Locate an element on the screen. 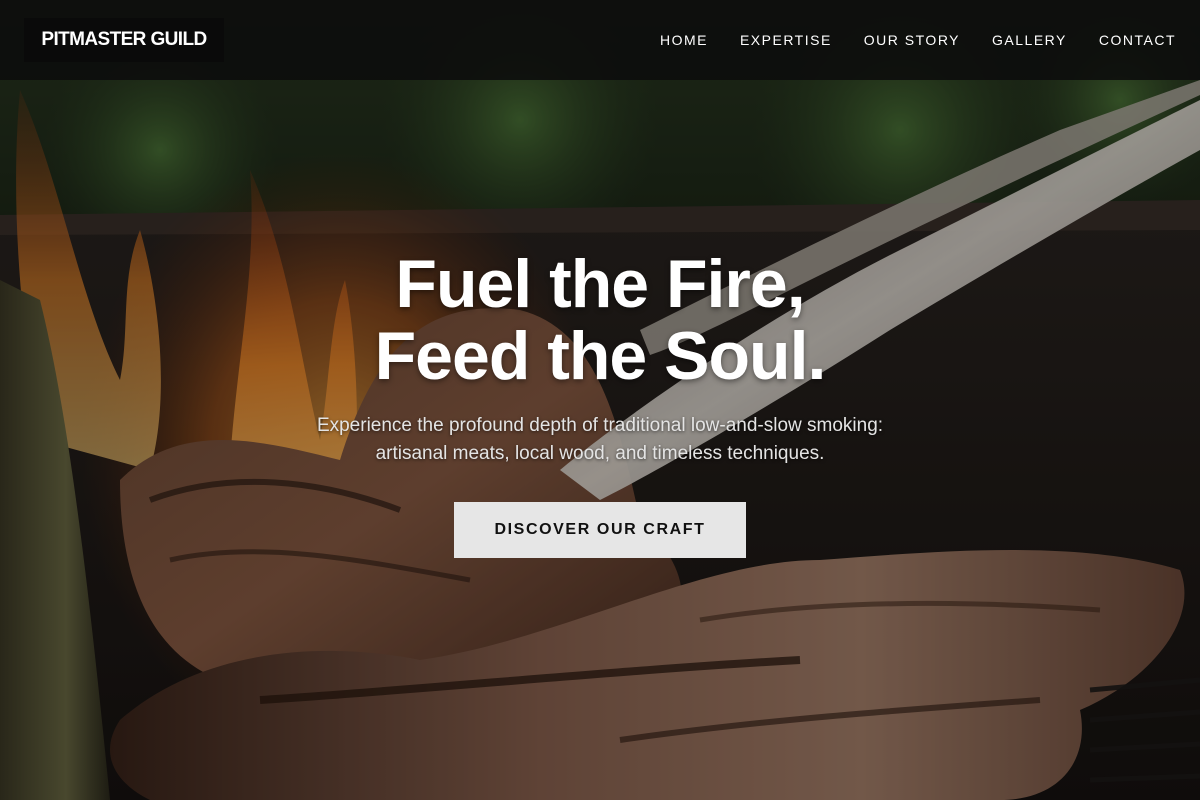  discover-craft-button: DISCOVER OUR CRAFT is located at coordinates (600, 530).